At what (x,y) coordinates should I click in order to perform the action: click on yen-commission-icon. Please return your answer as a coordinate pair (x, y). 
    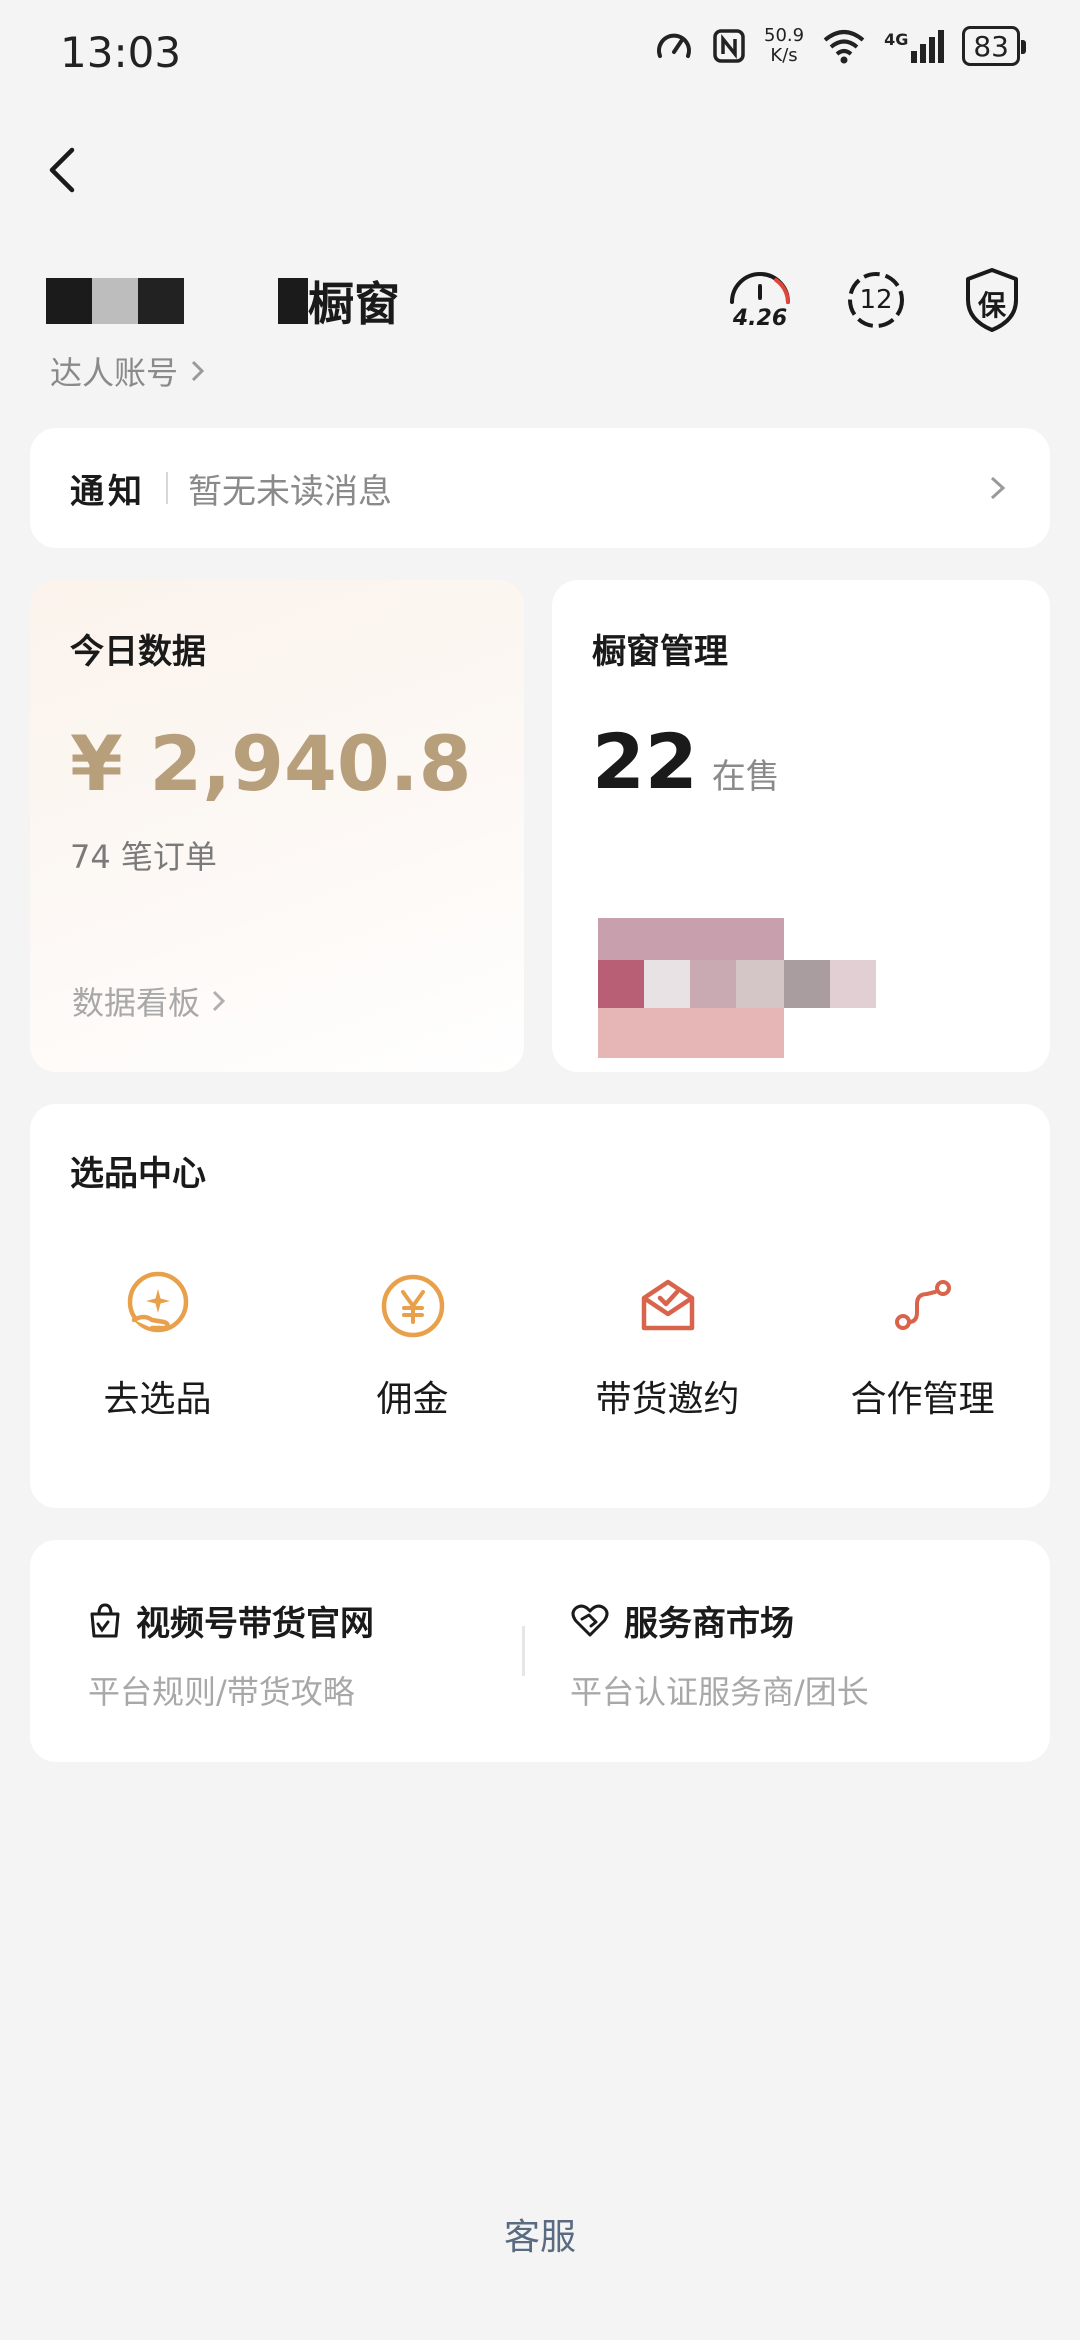
    Looking at the image, I should click on (412, 1306).